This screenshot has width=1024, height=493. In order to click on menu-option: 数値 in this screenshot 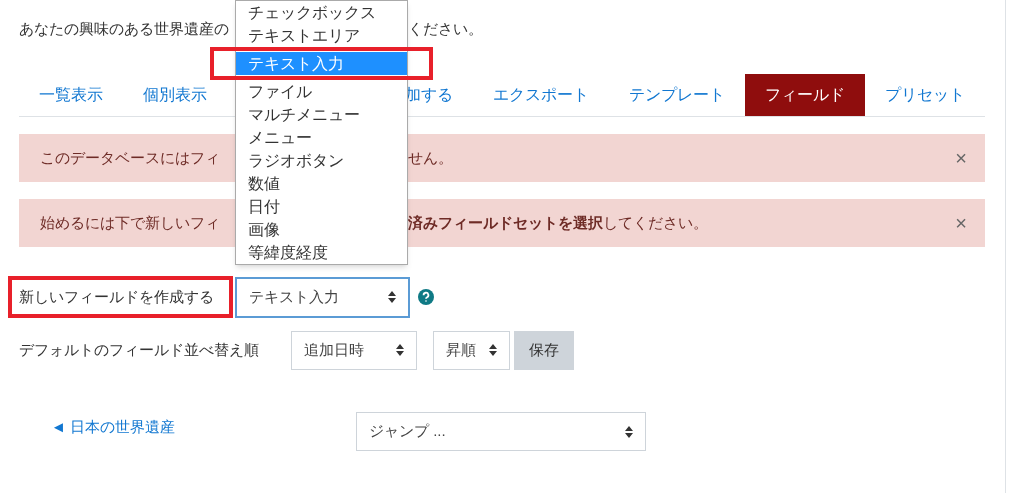, I will do `click(321, 183)`.